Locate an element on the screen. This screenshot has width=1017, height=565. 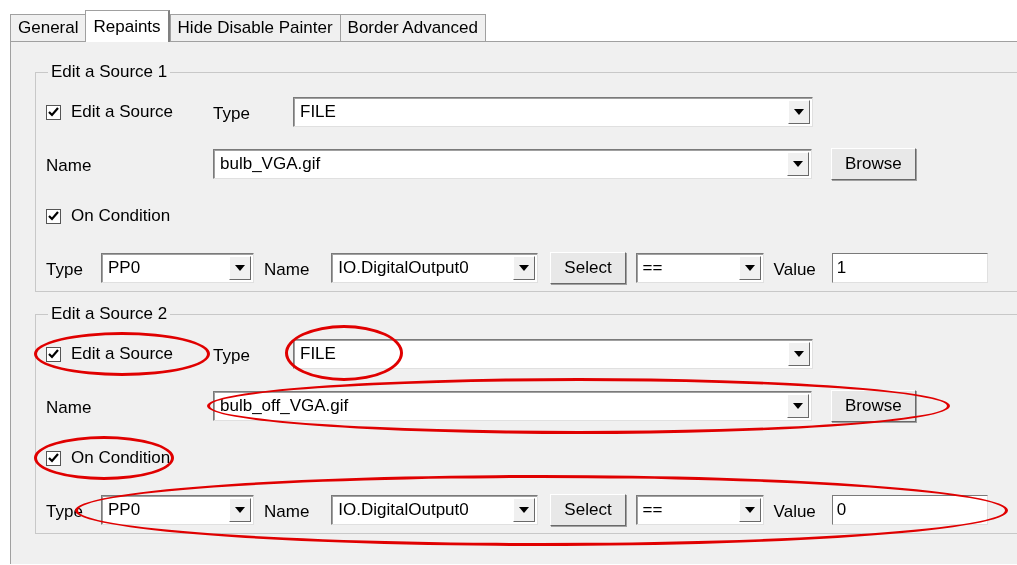
tab: Border Advanced is located at coordinates (412, 28).